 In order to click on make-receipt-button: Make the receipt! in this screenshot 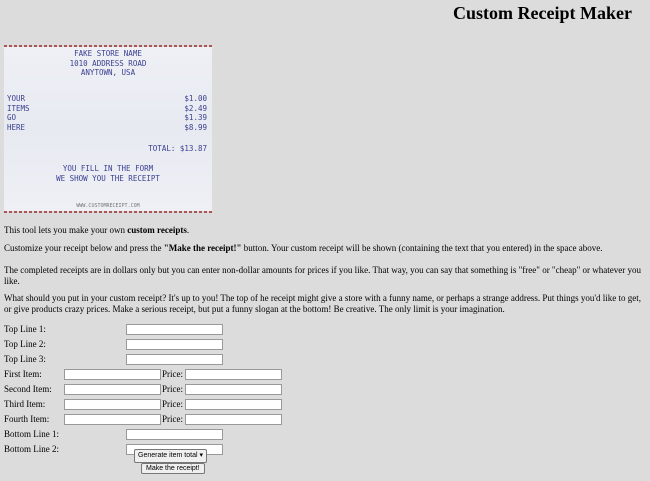, I will do `click(173, 468)`.